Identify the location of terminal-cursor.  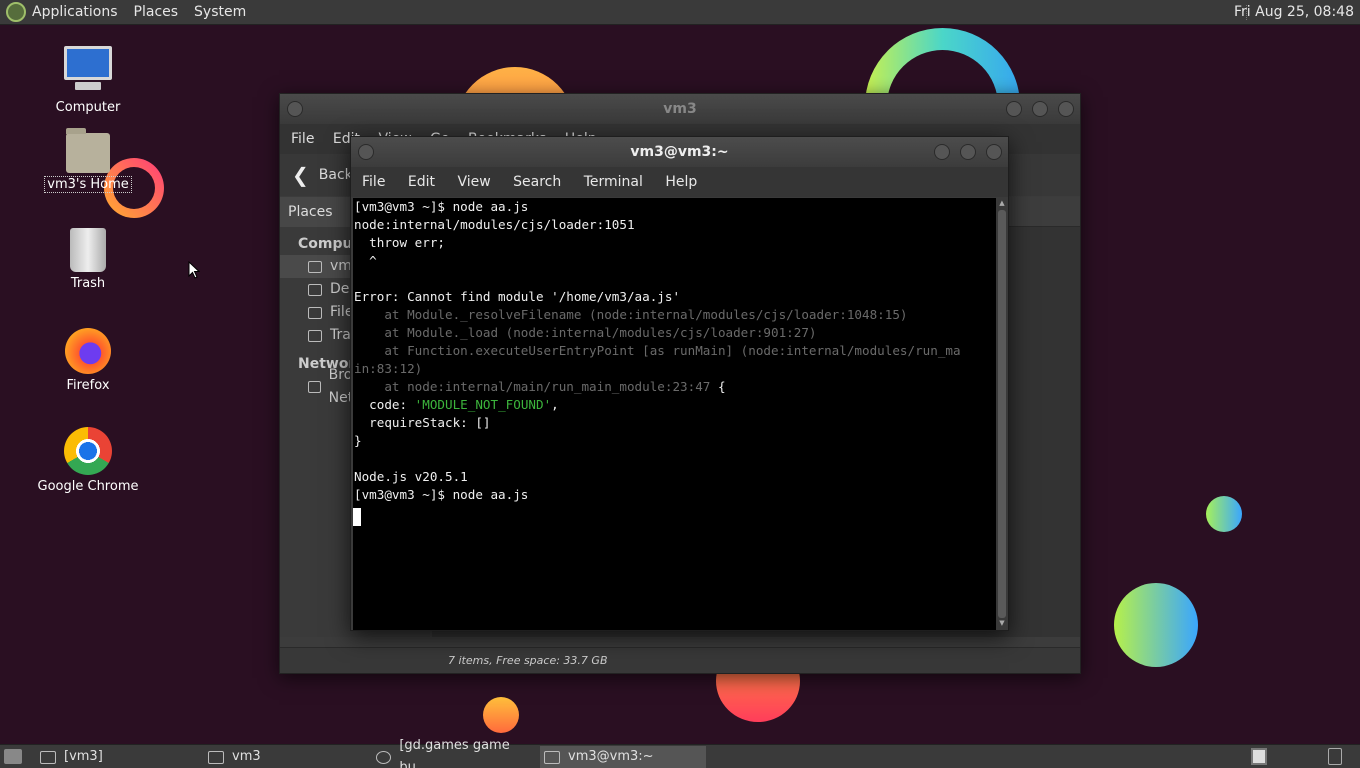
(357, 517).